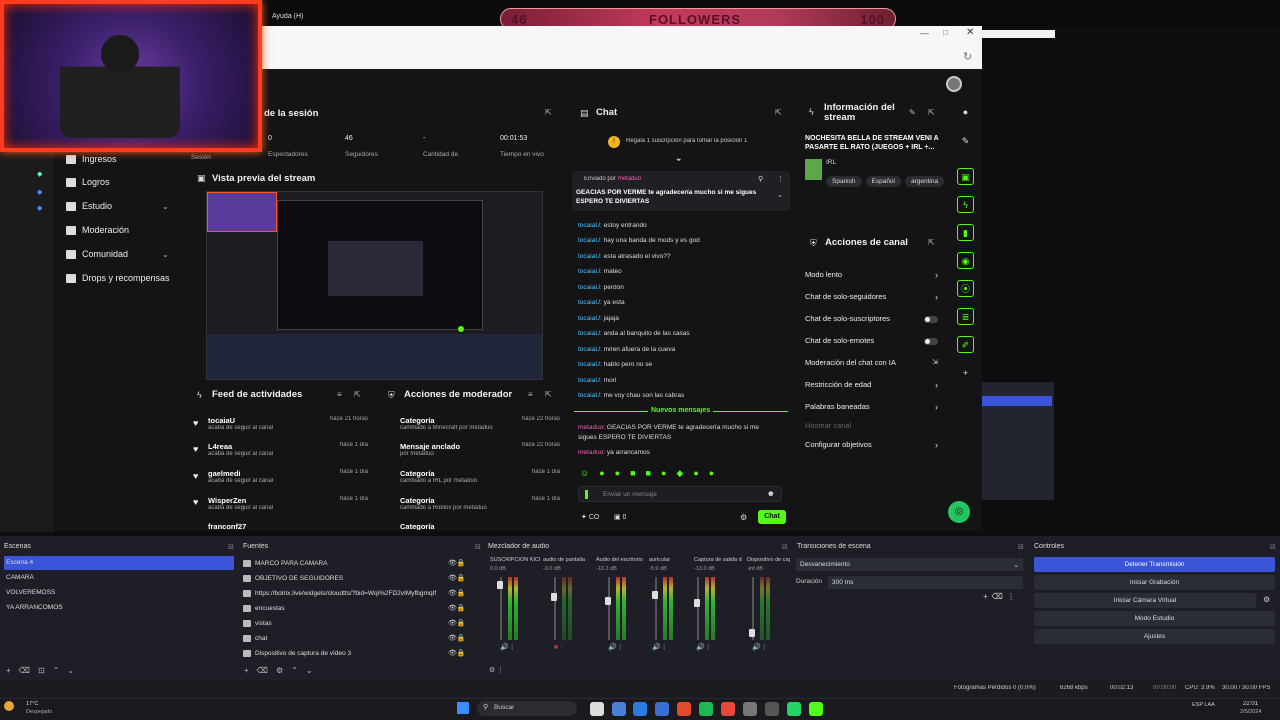  Describe the element at coordinates (119, 578) in the screenshot. I see `scene-item: CAMARA` at that location.